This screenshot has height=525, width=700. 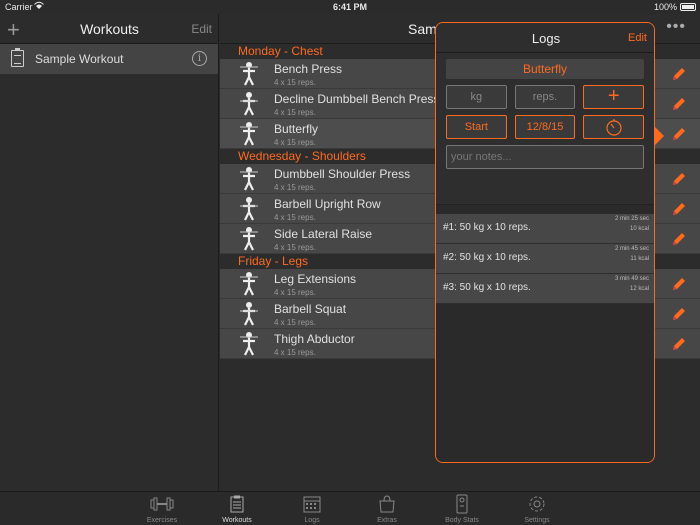 What do you see at coordinates (323, 234) in the screenshot?
I see `exercise-name: Side Lateral Raise` at bounding box center [323, 234].